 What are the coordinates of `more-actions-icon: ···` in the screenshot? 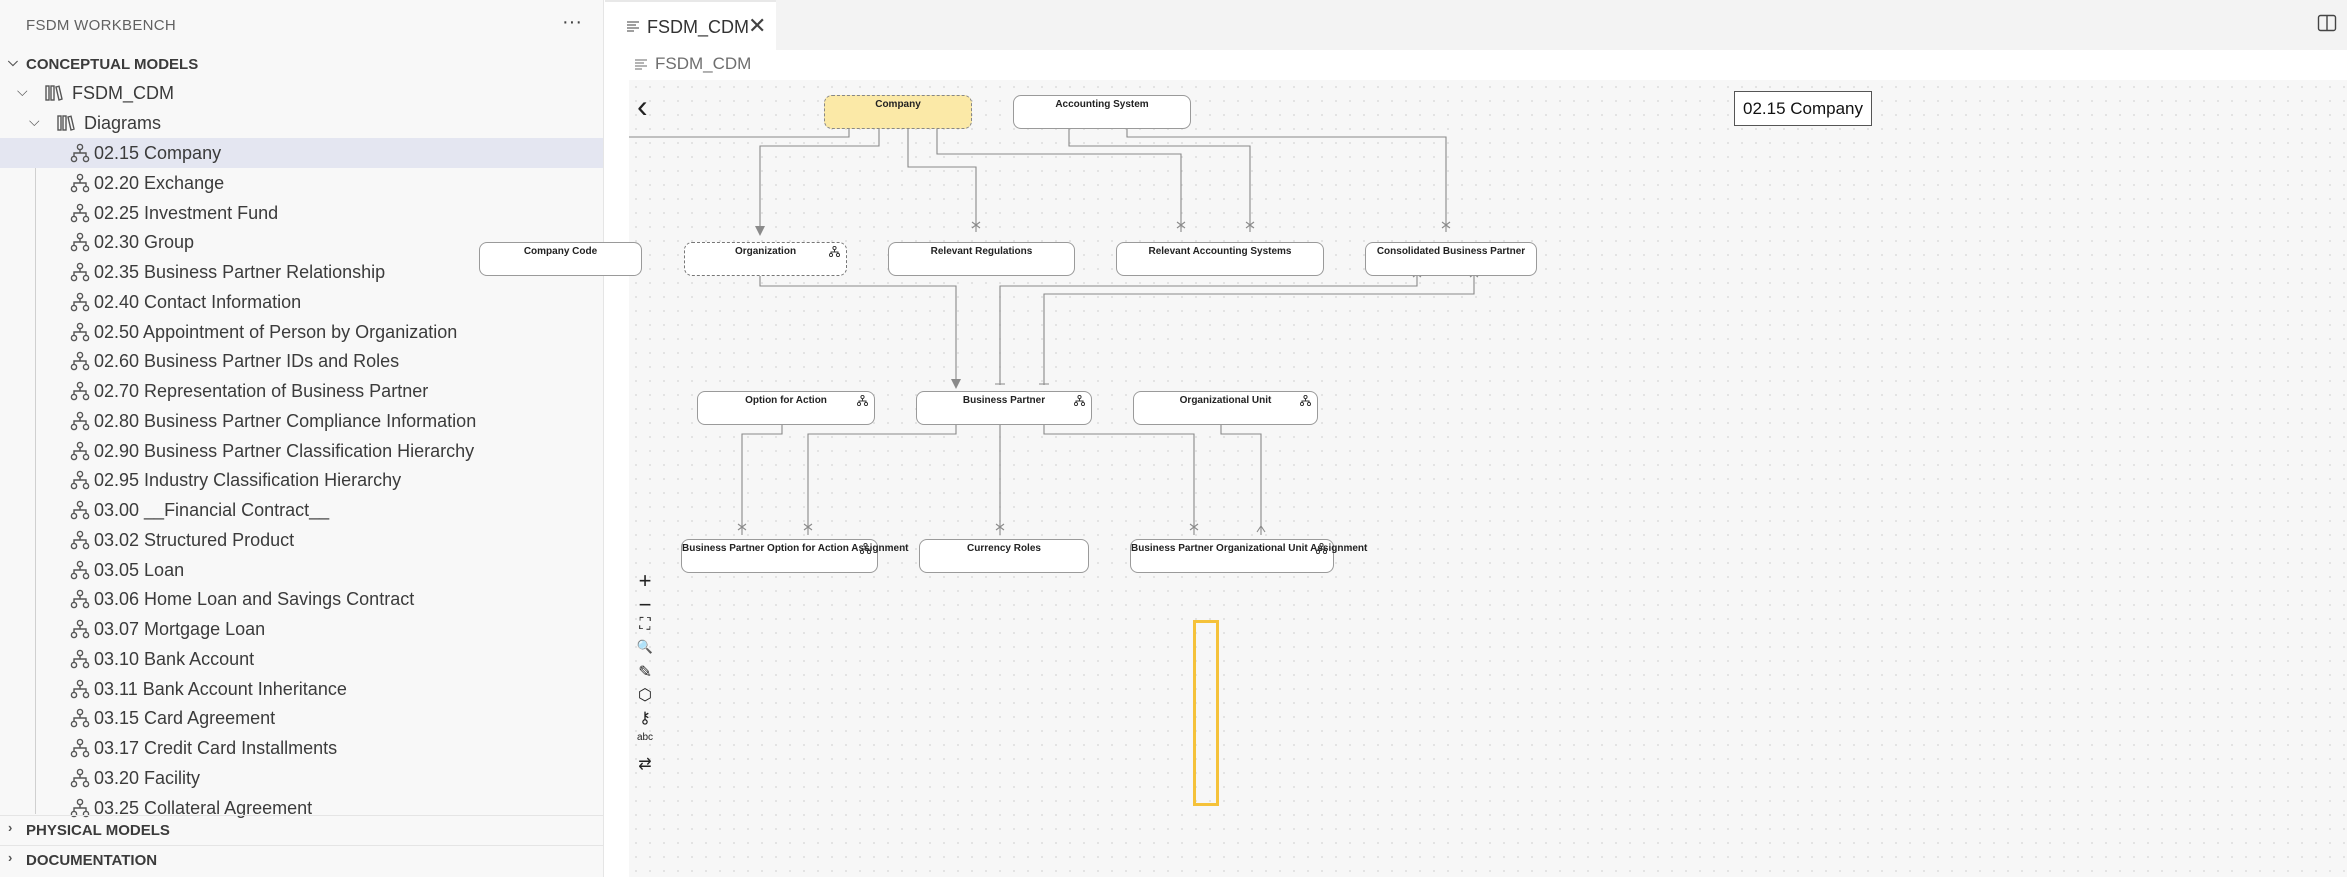 It's located at (572, 22).